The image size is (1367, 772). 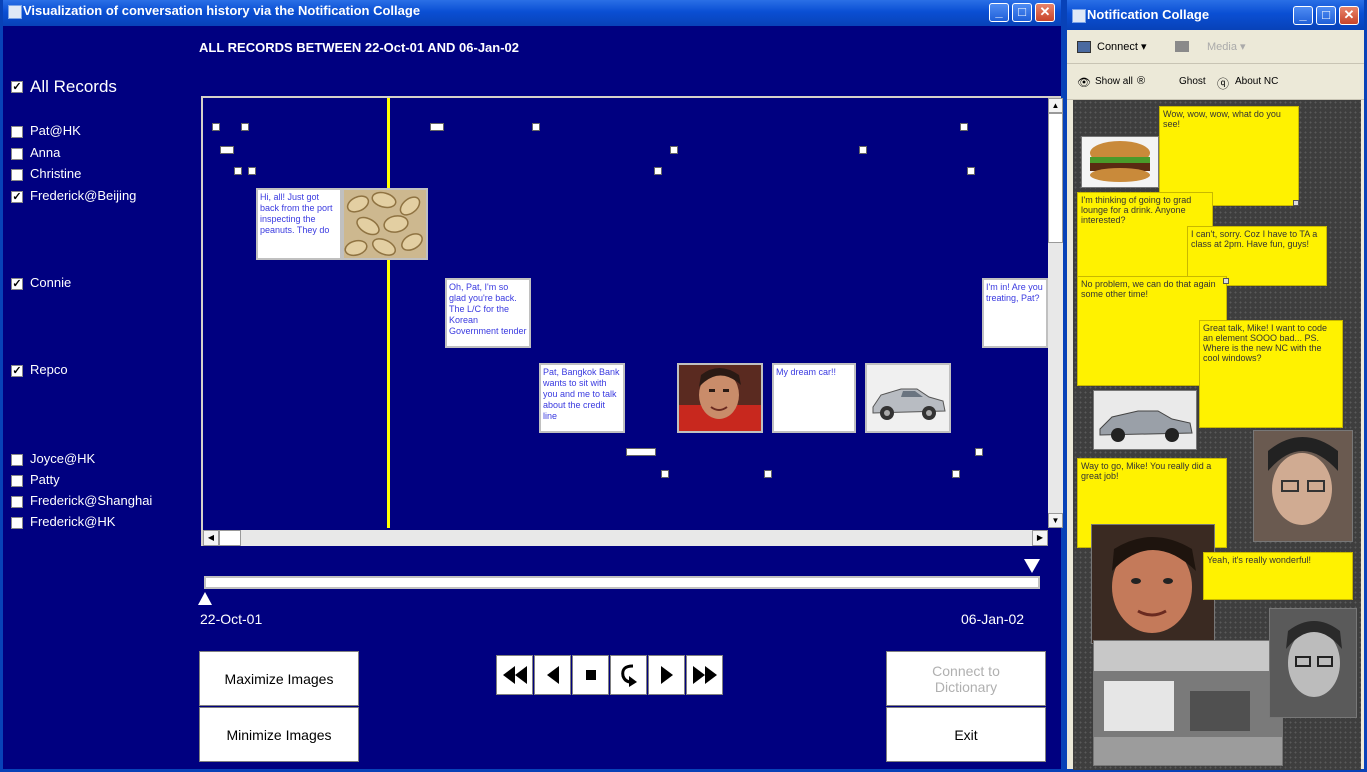 I want to click on portrait-image, so click(x=720, y=398).